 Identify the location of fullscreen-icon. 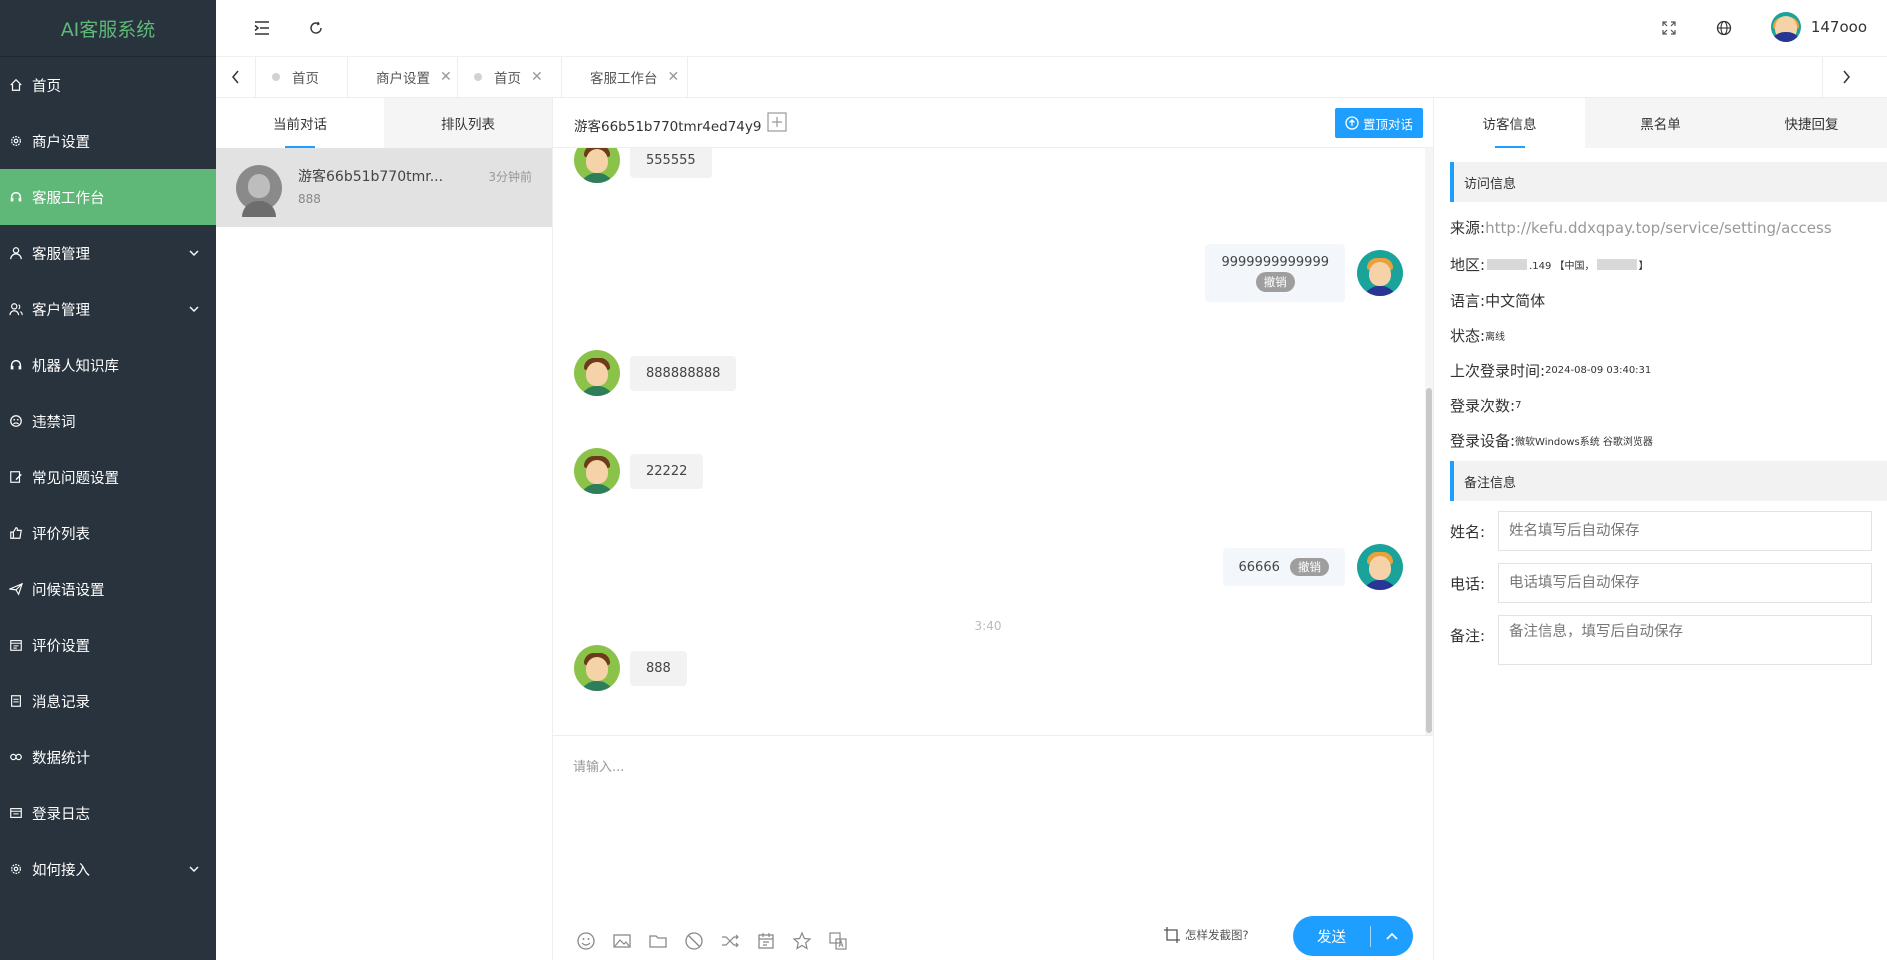
(1669, 28).